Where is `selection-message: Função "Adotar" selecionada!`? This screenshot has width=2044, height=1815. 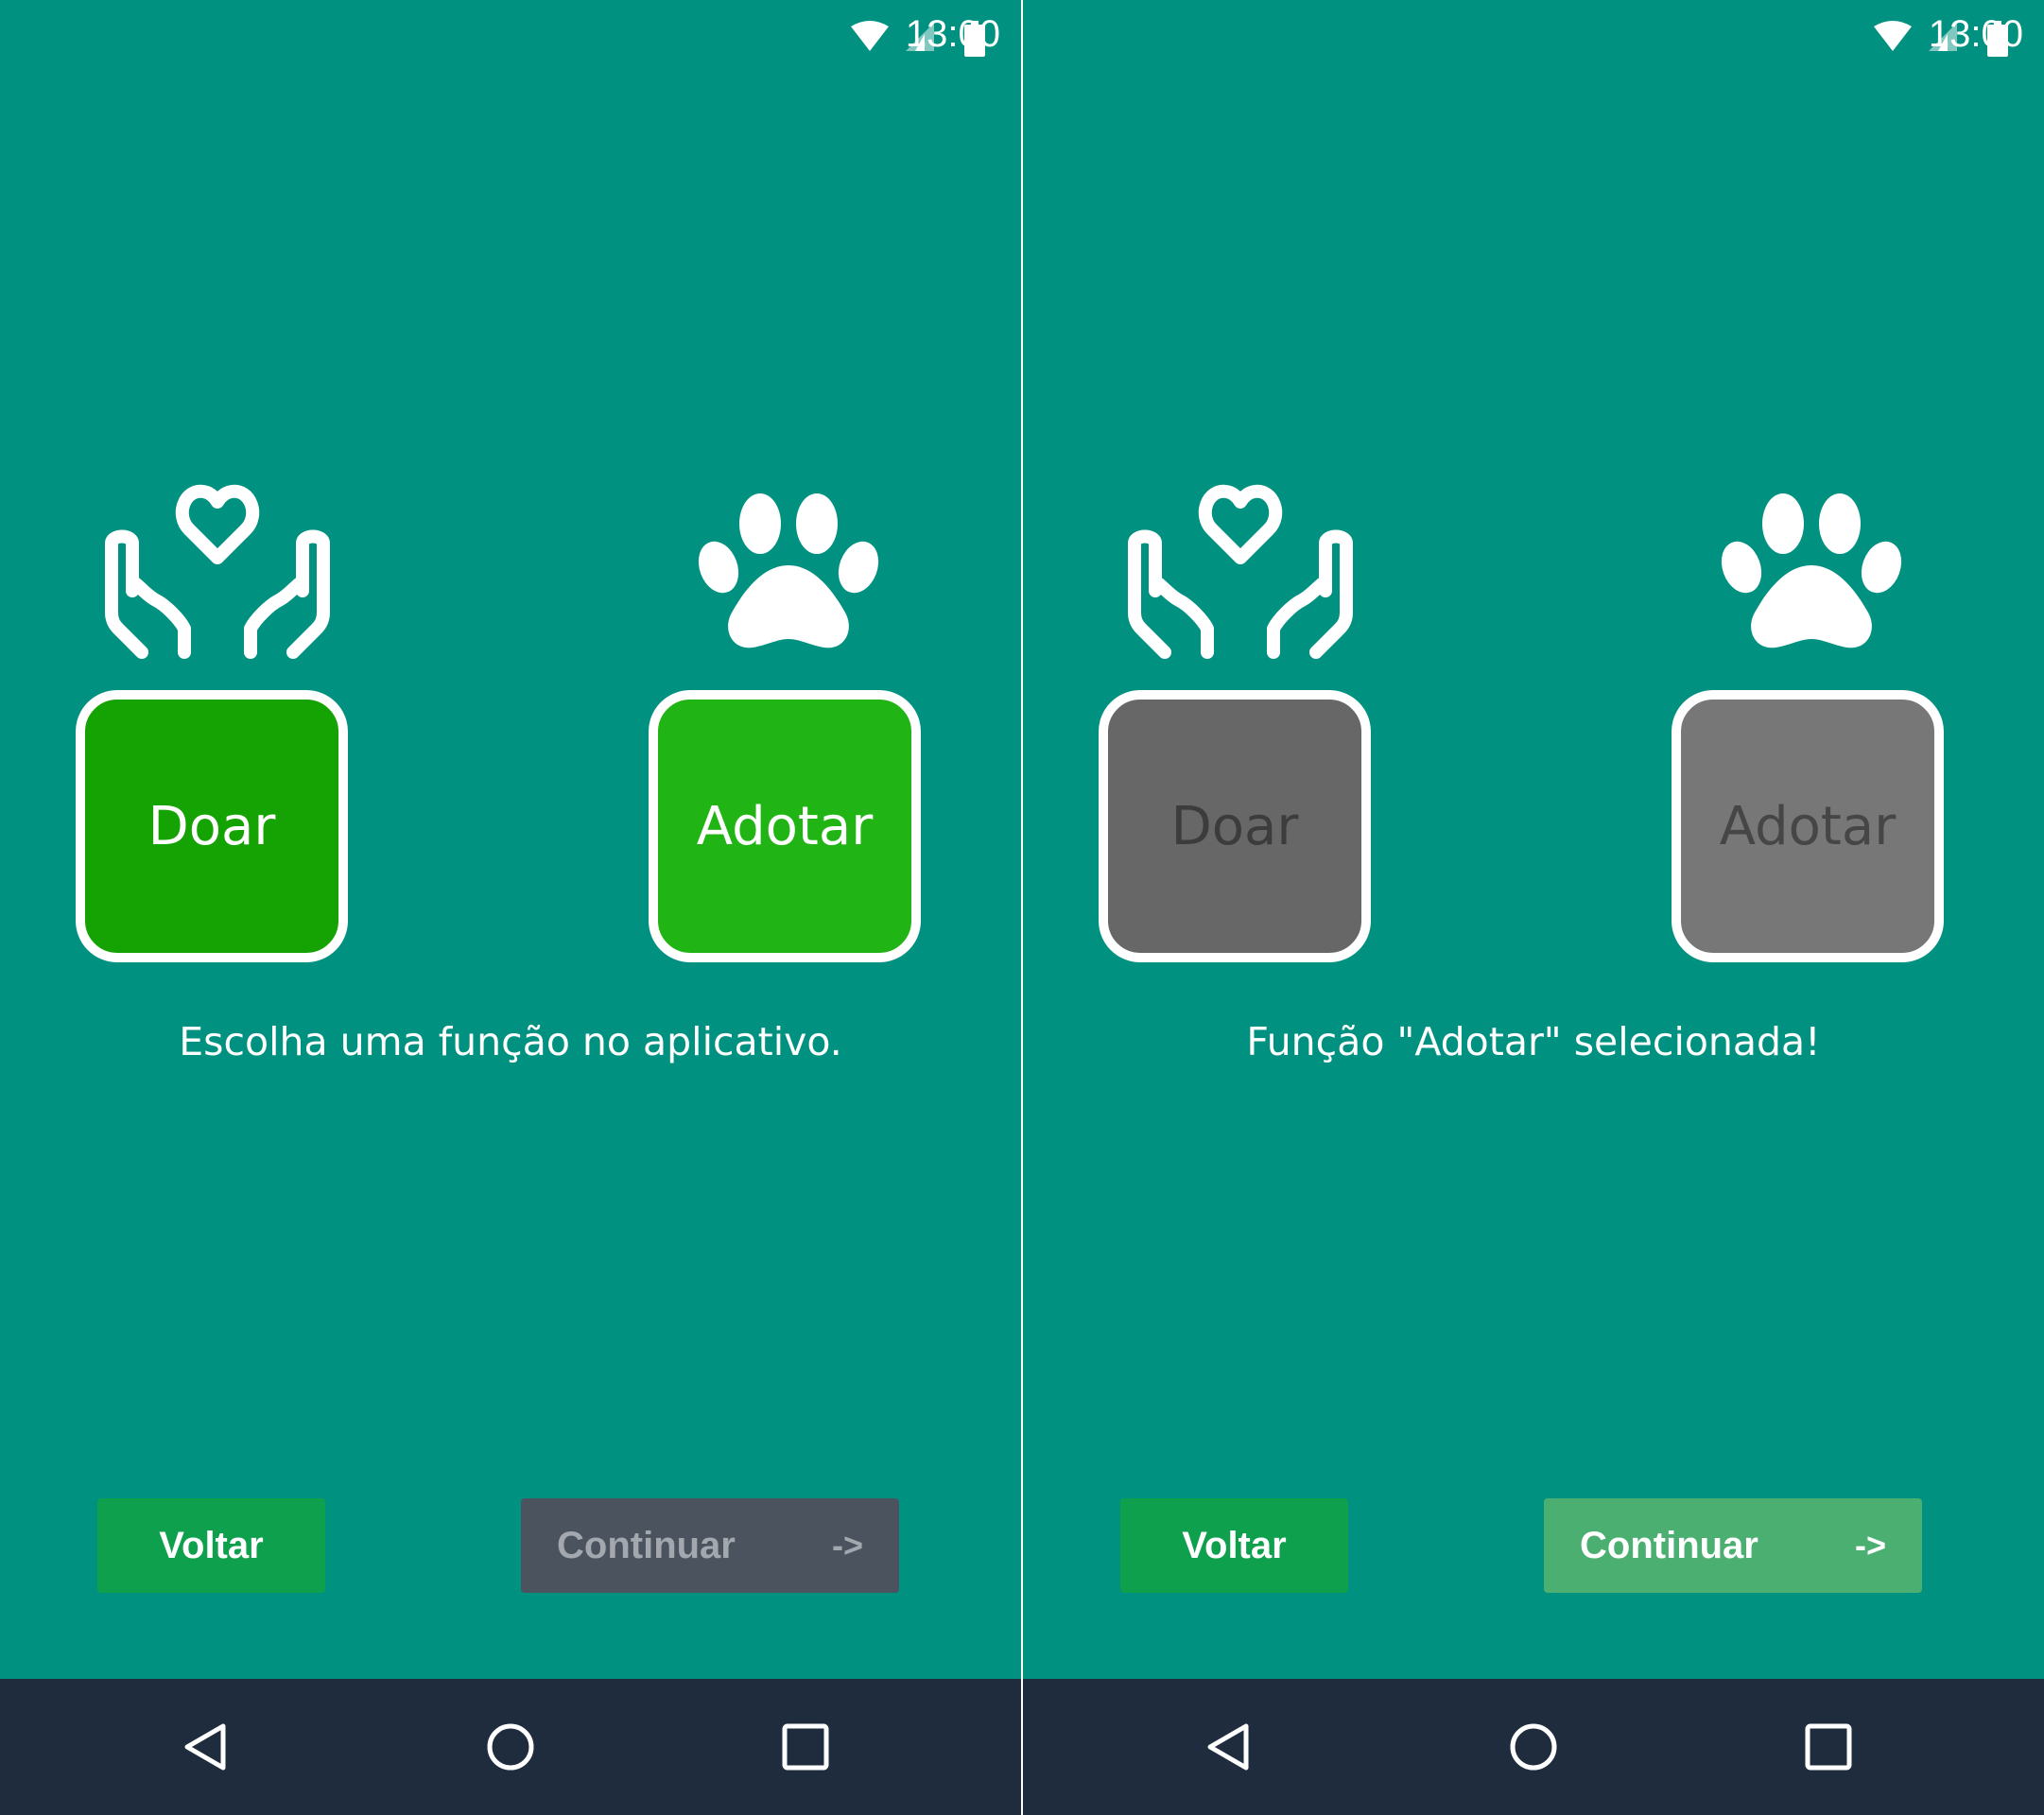
selection-message: Função "Adotar" selecionada! is located at coordinates (1533, 1041).